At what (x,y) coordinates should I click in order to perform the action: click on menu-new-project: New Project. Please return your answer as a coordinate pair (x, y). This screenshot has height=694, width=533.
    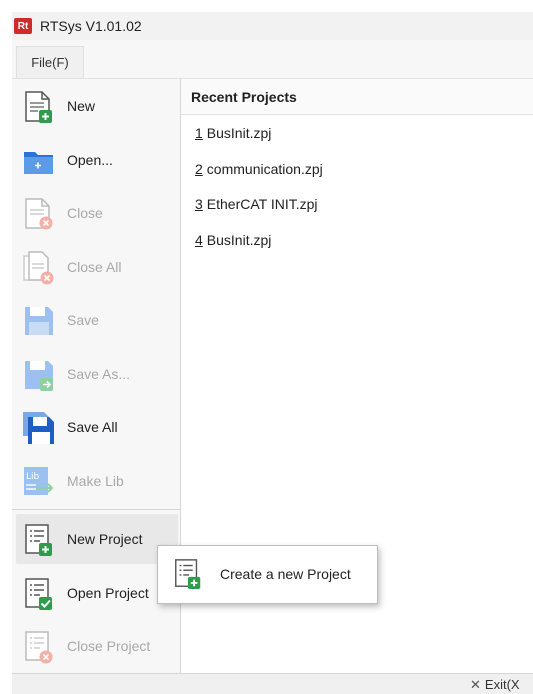
    Looking at the image, I should click on (97, 539).